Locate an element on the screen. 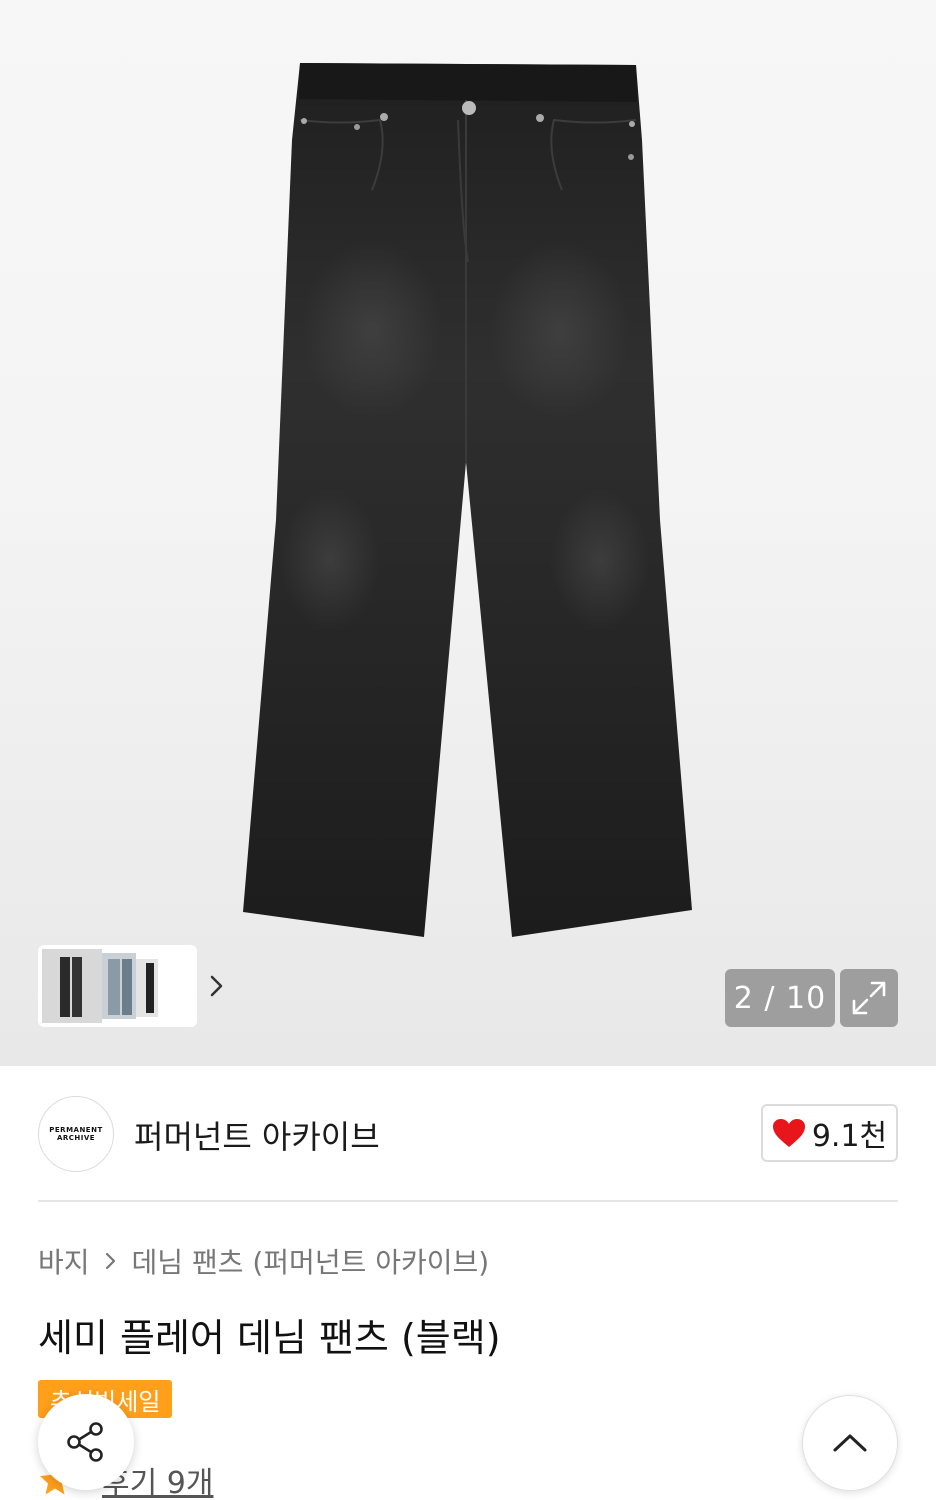  expand-arrows-icon is located at coordinates (869, 998).